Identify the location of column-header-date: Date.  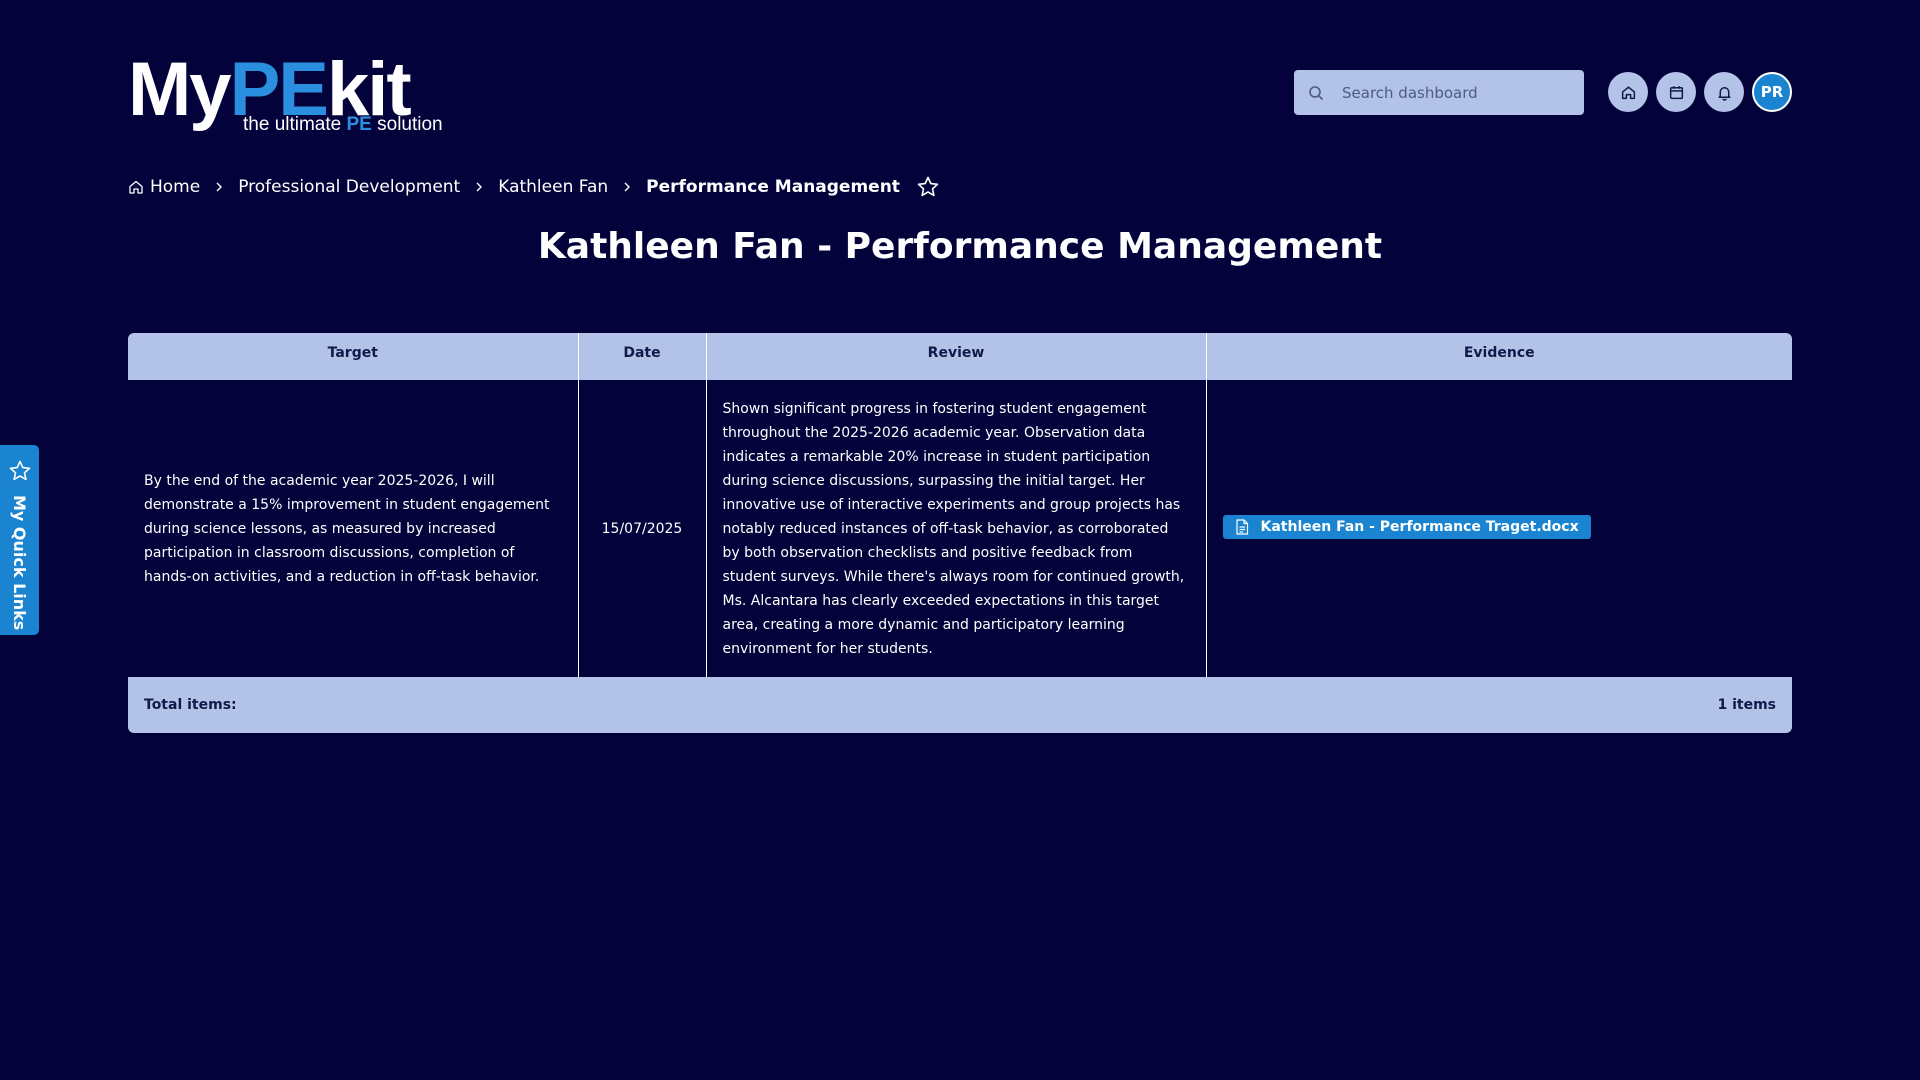
(642, 356).